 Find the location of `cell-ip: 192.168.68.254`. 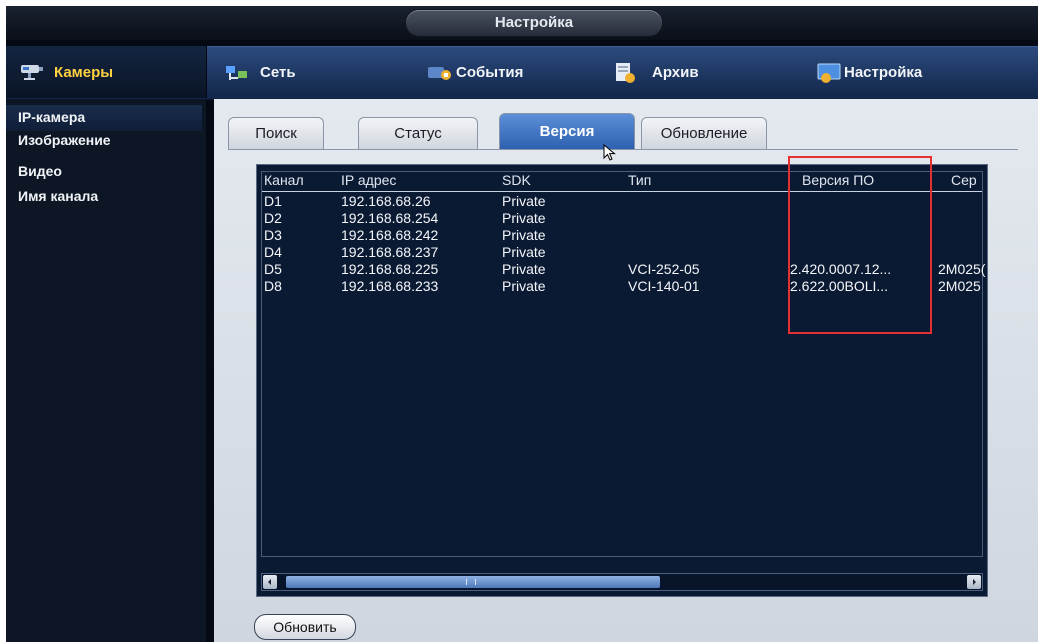

cell-ip: 192.168.68.254 is located at coordinates (390, 218).